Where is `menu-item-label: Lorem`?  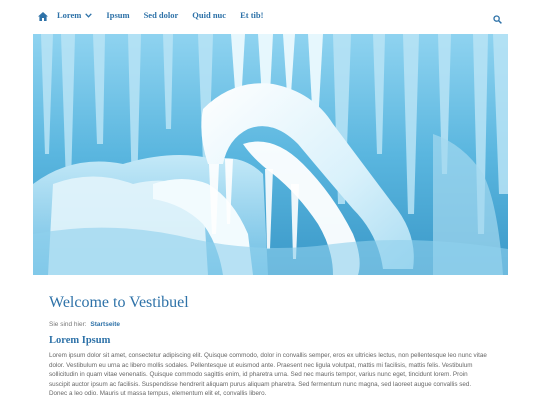 menu-item-label: Lorem is located at coordinates (69, 15).